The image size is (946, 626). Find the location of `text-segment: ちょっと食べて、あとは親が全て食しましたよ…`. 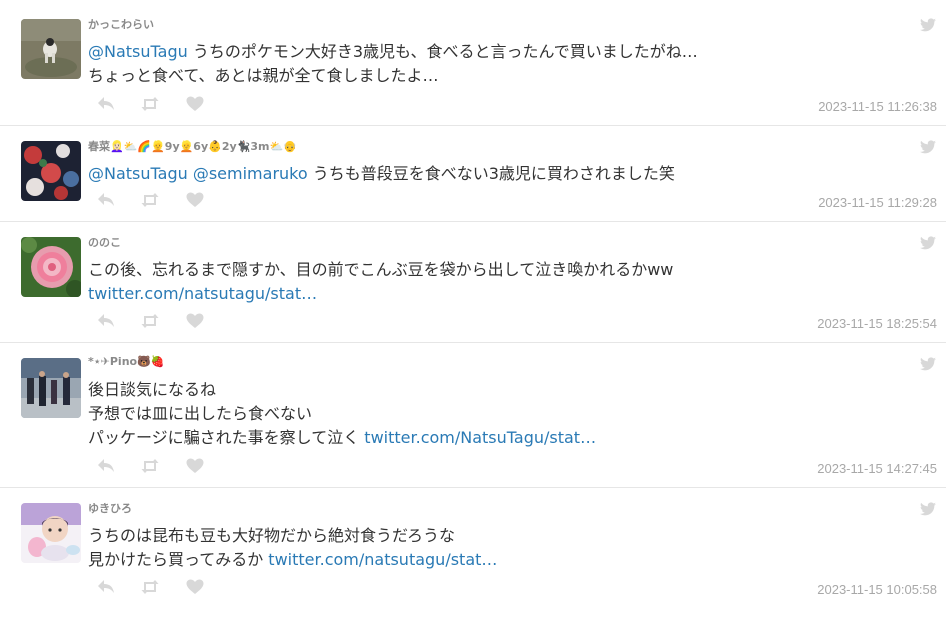

text-segment: ちょっと食べて、あとは親が全て食しましたよ… is located at coordinates (263, 75).